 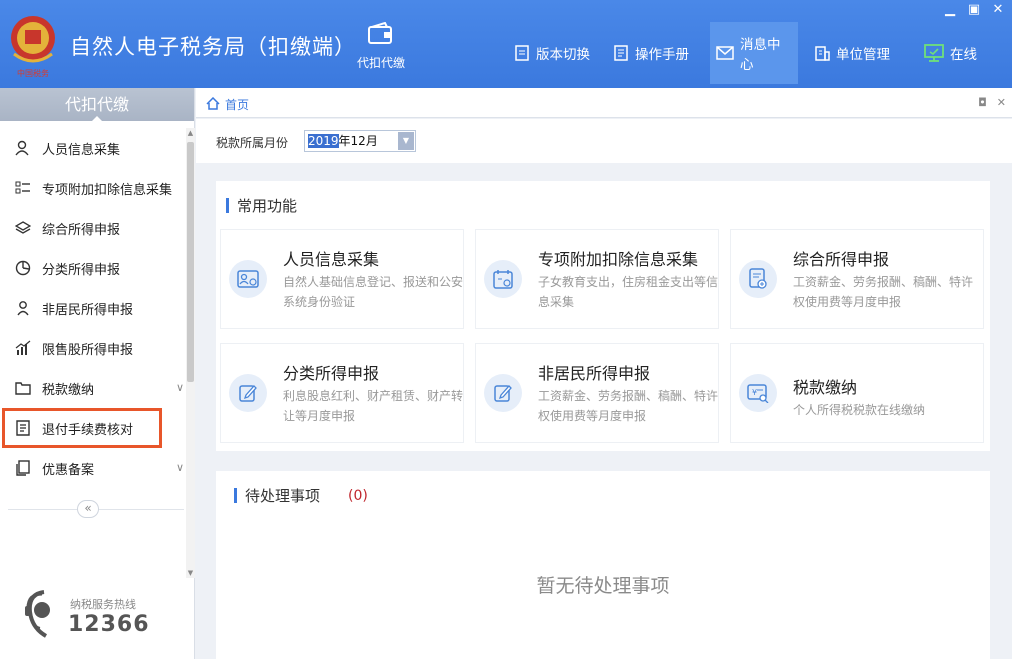 I want to click on nav-withhold: 代扣代缴, so click(x=381, y=51).